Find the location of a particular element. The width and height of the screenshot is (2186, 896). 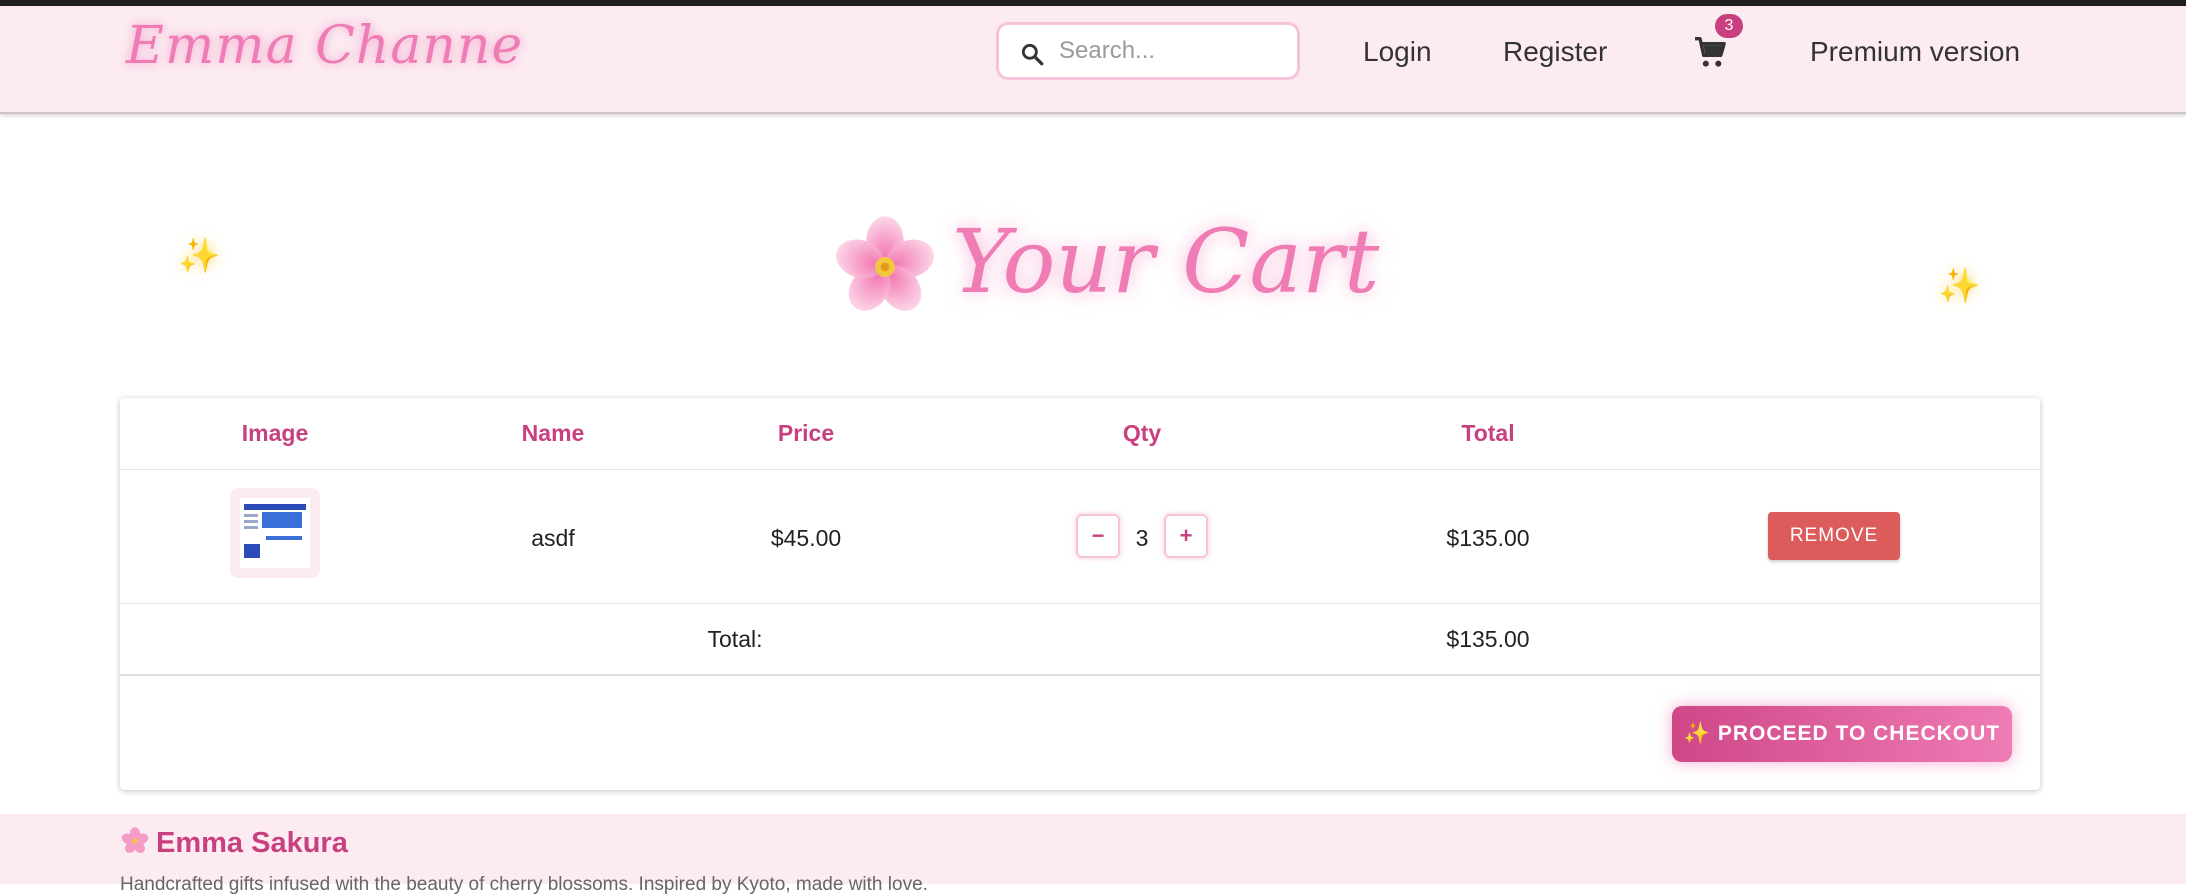

footer-brand: Emma Sakura is located at coordinates (234, 843).